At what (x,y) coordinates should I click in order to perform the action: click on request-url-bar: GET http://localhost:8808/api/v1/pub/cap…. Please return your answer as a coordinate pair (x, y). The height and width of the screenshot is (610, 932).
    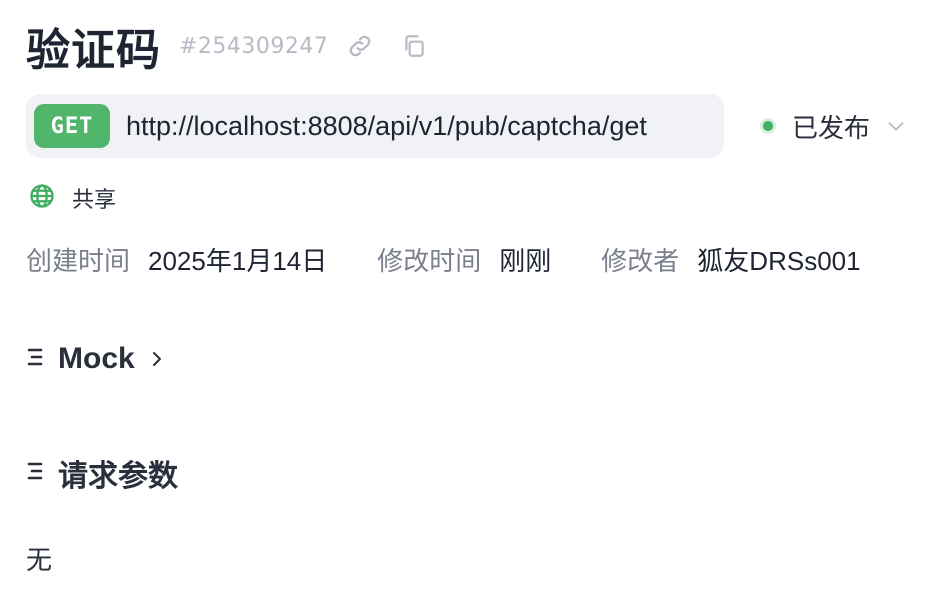
    Looking at the image, I should click on (375, 126).